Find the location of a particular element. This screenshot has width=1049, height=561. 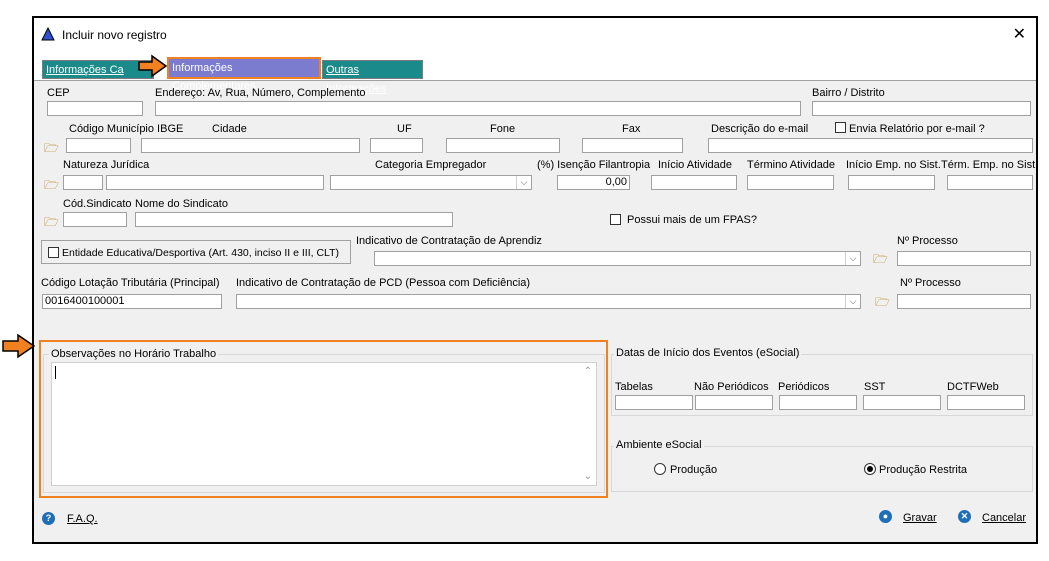

inicio-atividade-label: Início Atividade is located at coordinates (695, 165).